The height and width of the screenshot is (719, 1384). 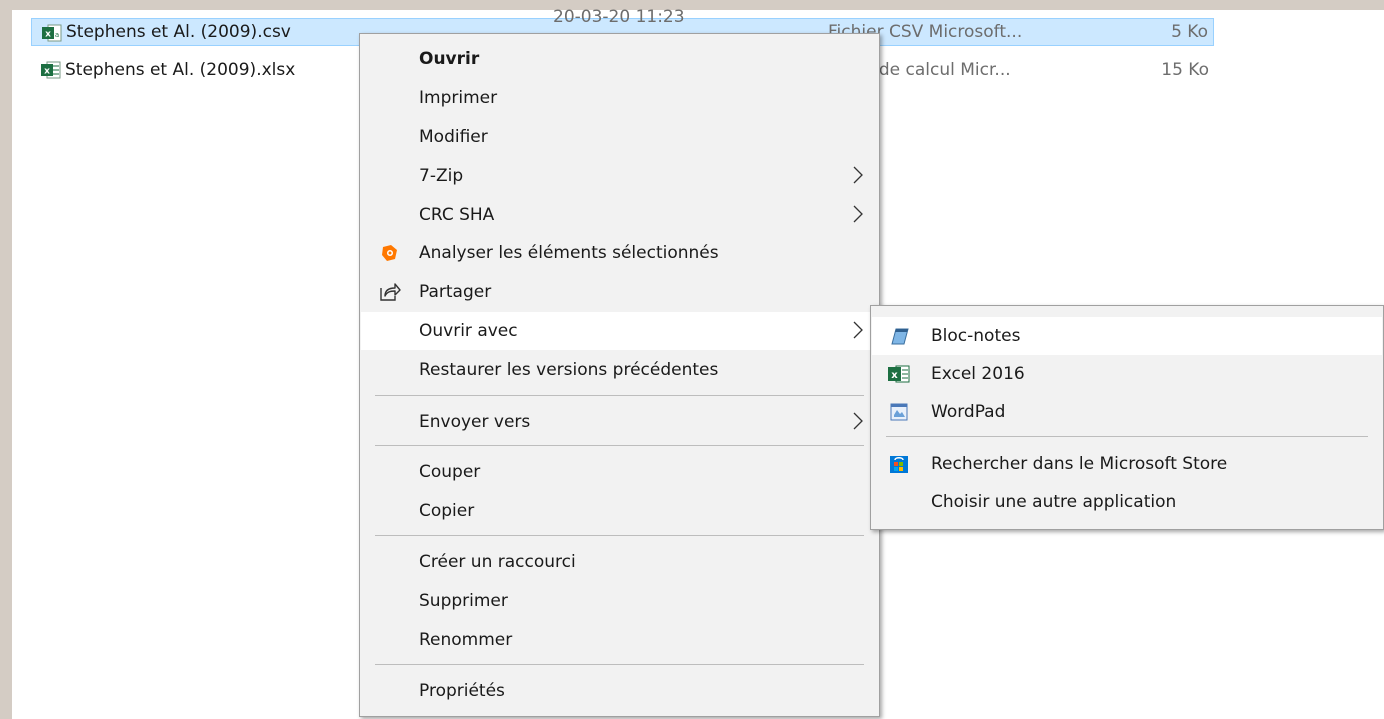 What do you see at coordinates (450, 472) in the screenshot?
I see `menu-item-label: Couper` at bounding box center [450, 472].